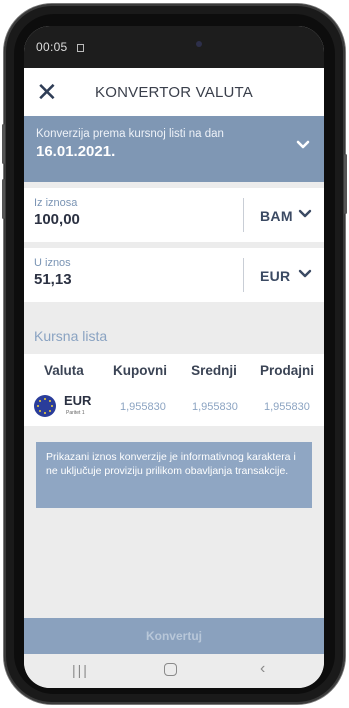  I want to click on home-icon, so click(170, 669).